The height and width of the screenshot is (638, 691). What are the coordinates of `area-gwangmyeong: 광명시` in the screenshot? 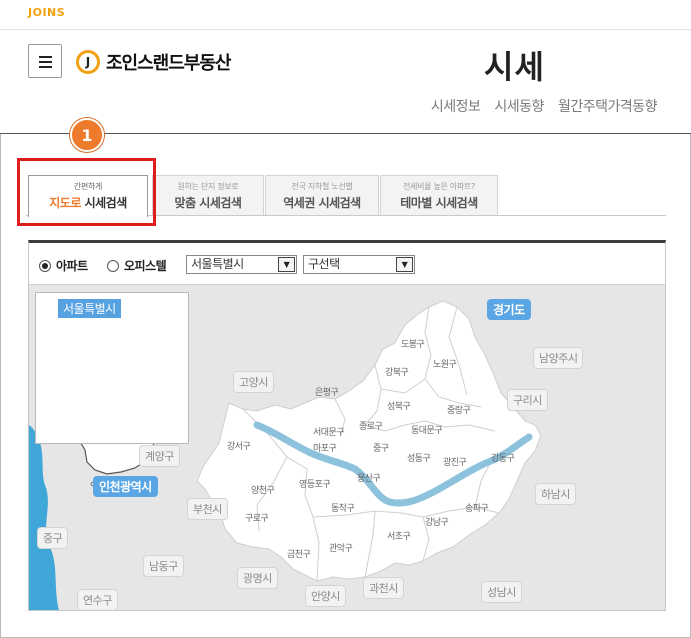 It's located at (257, 578).